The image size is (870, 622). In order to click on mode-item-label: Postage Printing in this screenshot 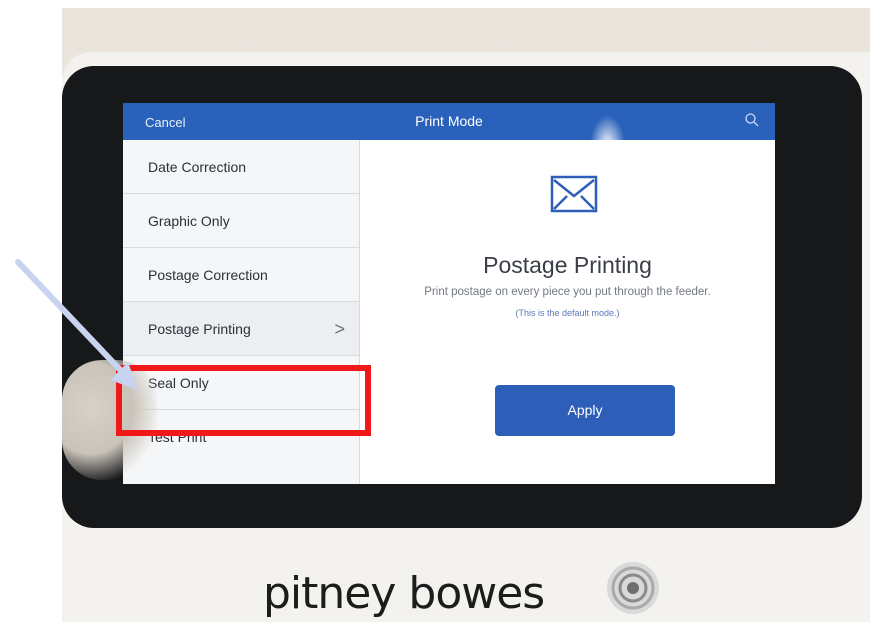, I will do `click(199, 329)`.